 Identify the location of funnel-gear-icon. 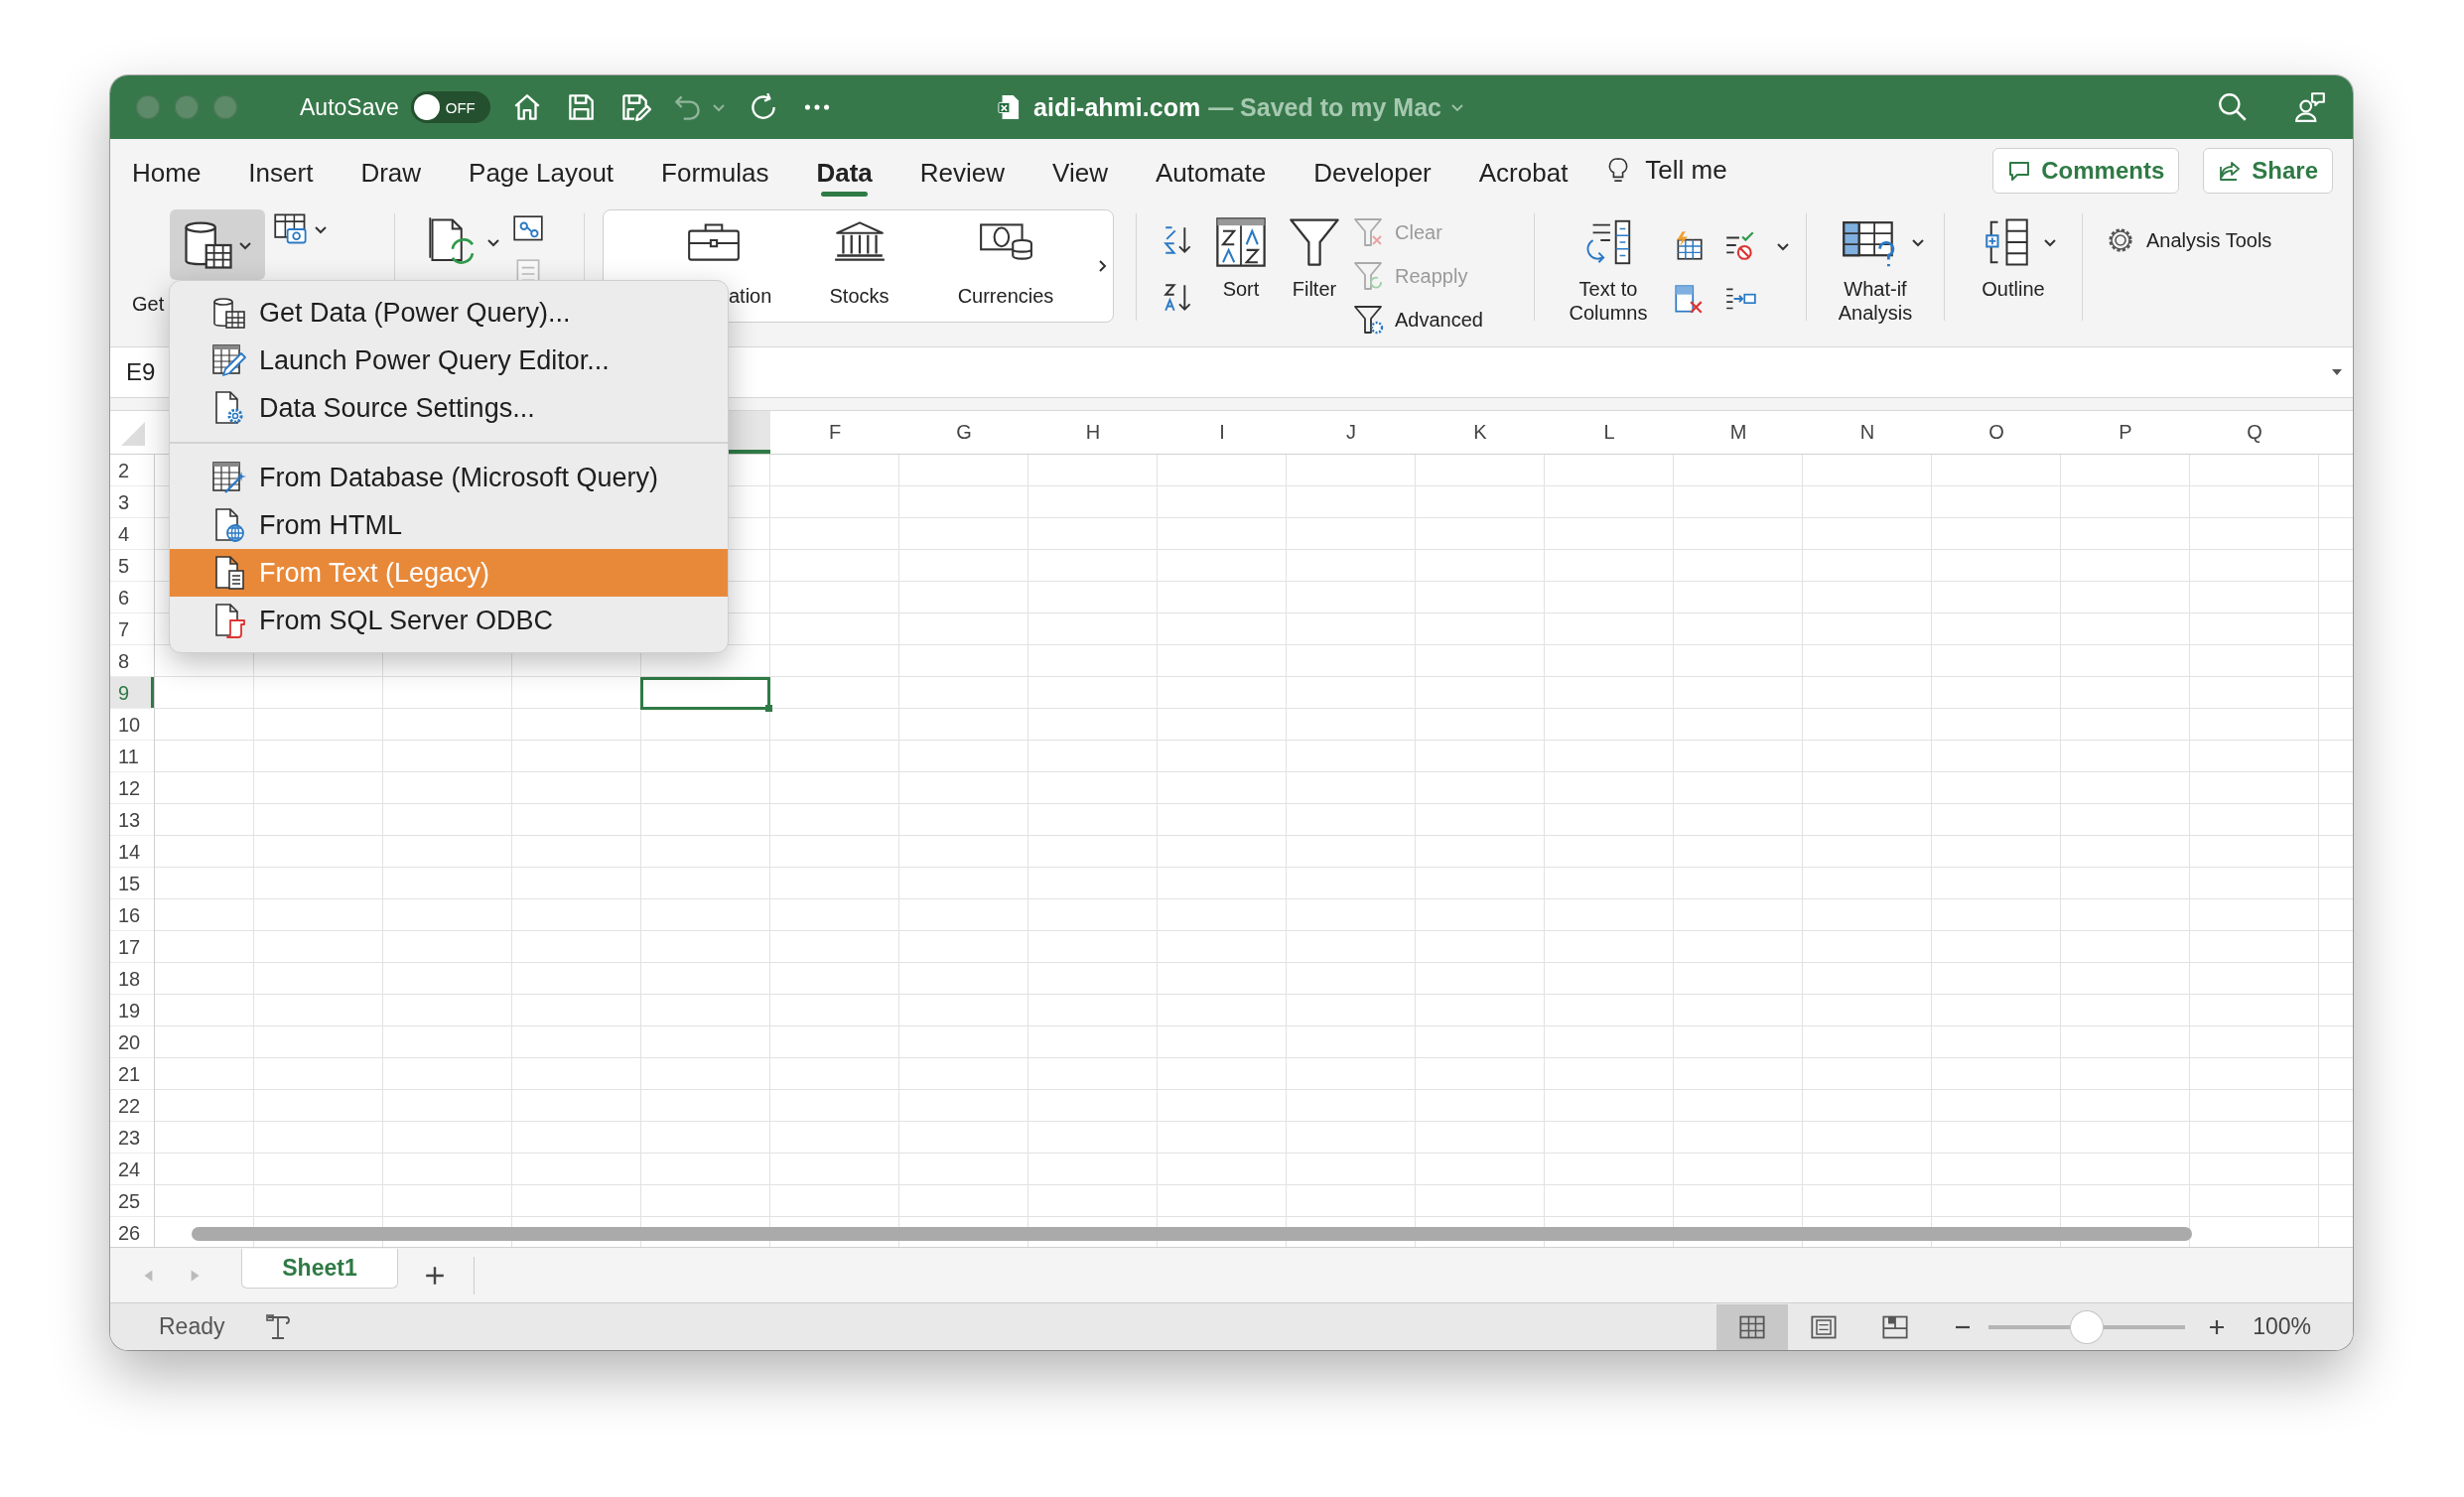
(1369, 320).